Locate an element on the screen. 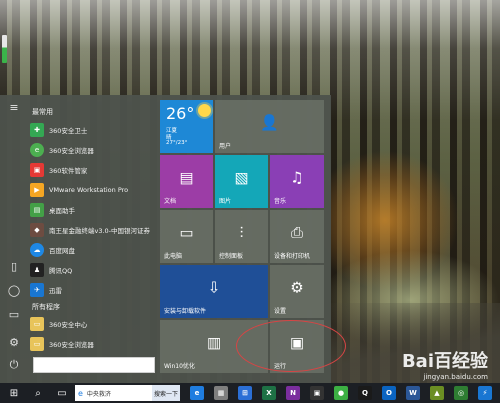 Image resolution: width=500 pixels, height=403 pixels. store-icon: ▦ is located at coordinates (221, 393).